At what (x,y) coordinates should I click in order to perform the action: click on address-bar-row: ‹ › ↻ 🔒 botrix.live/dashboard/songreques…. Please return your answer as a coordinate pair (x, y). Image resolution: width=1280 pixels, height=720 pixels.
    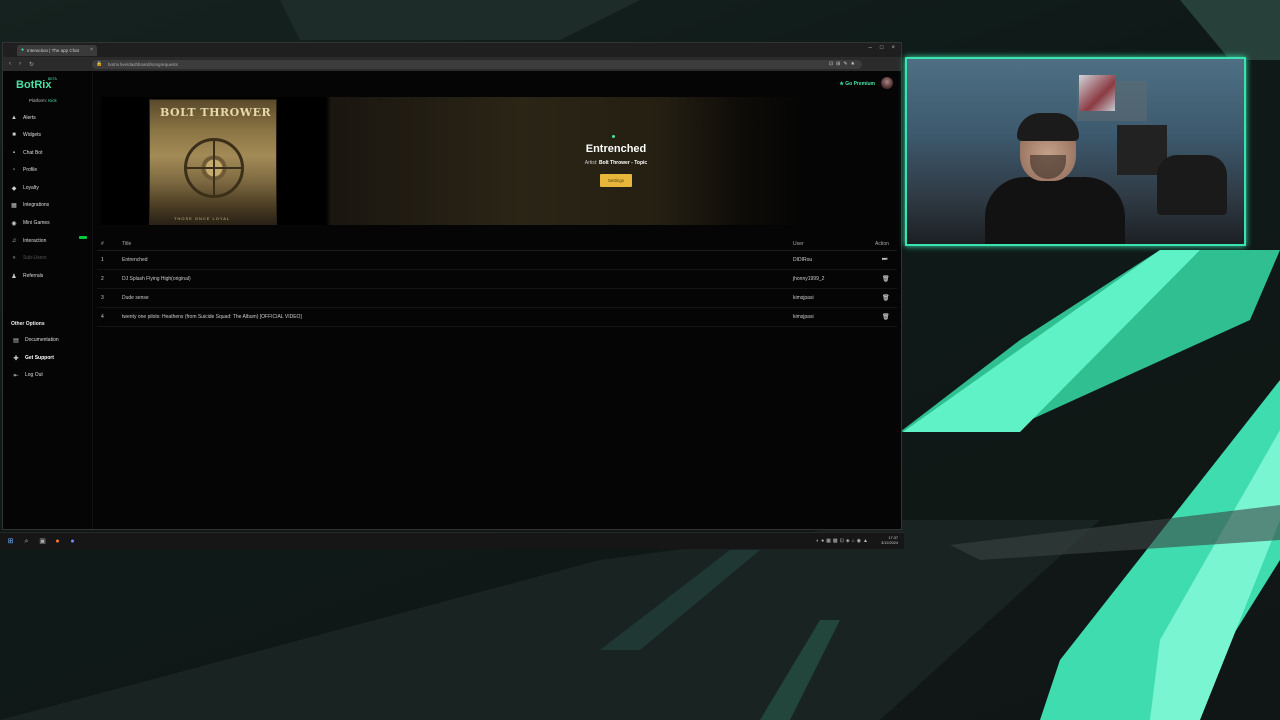
    Looking at the image, I should click on (452, 64).